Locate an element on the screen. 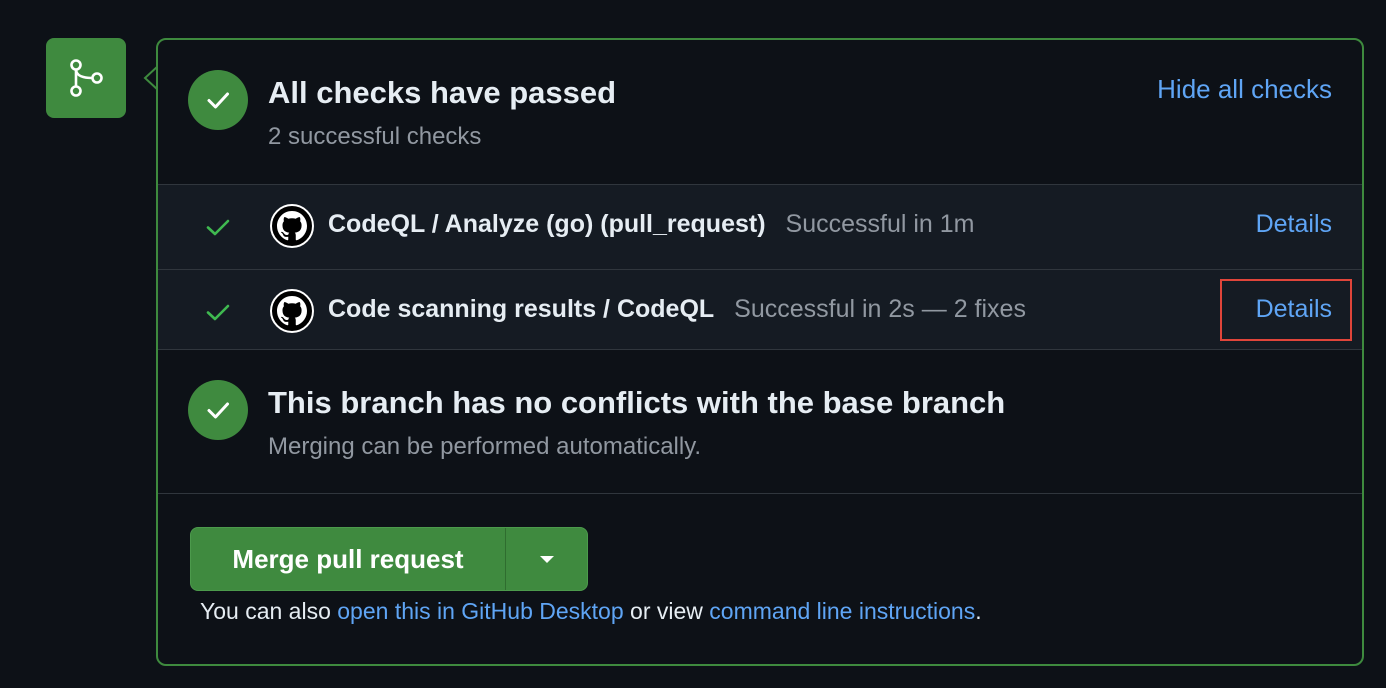 The width and height of the screenshot is (1386, 688). hide-all-checks-link: Hide all checks is located at coordinates (1244, 89).